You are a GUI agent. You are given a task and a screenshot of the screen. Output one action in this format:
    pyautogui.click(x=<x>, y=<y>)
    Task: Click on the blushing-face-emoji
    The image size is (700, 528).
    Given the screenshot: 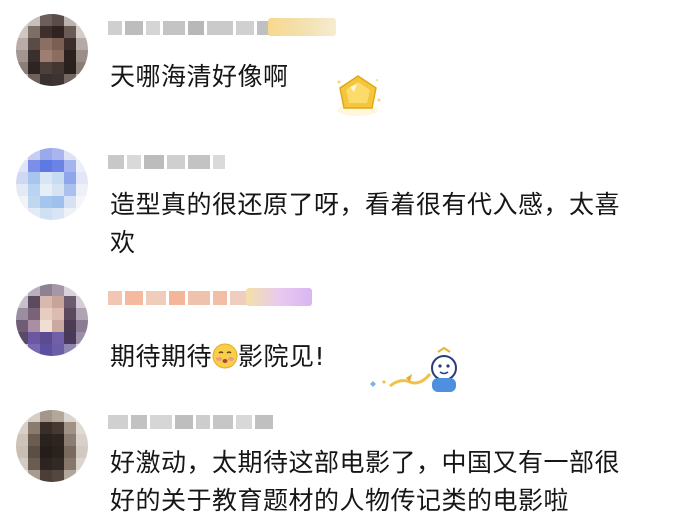 What is the action you would take?
    pyautogui.click(x=225, y=356)
    